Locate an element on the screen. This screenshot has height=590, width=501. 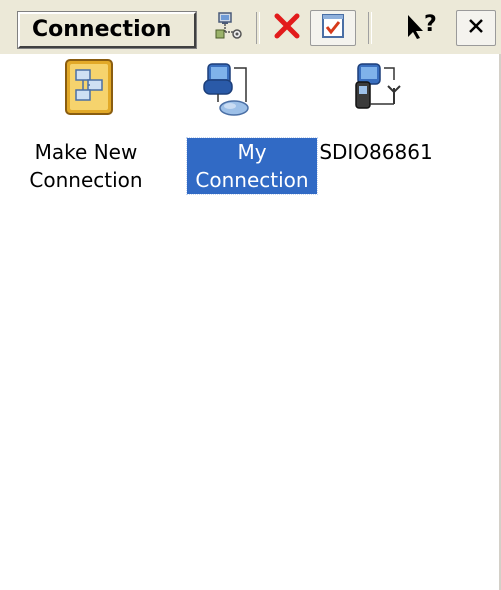
close-button is located at coordinates (476, 28).